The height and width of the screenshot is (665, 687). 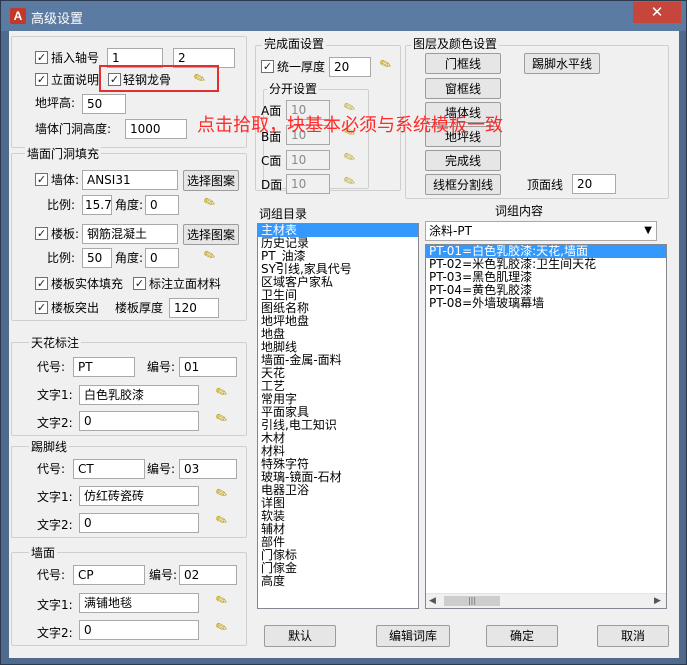 I want to click on skirting-code-input: CT, so click(x=109, y=469).